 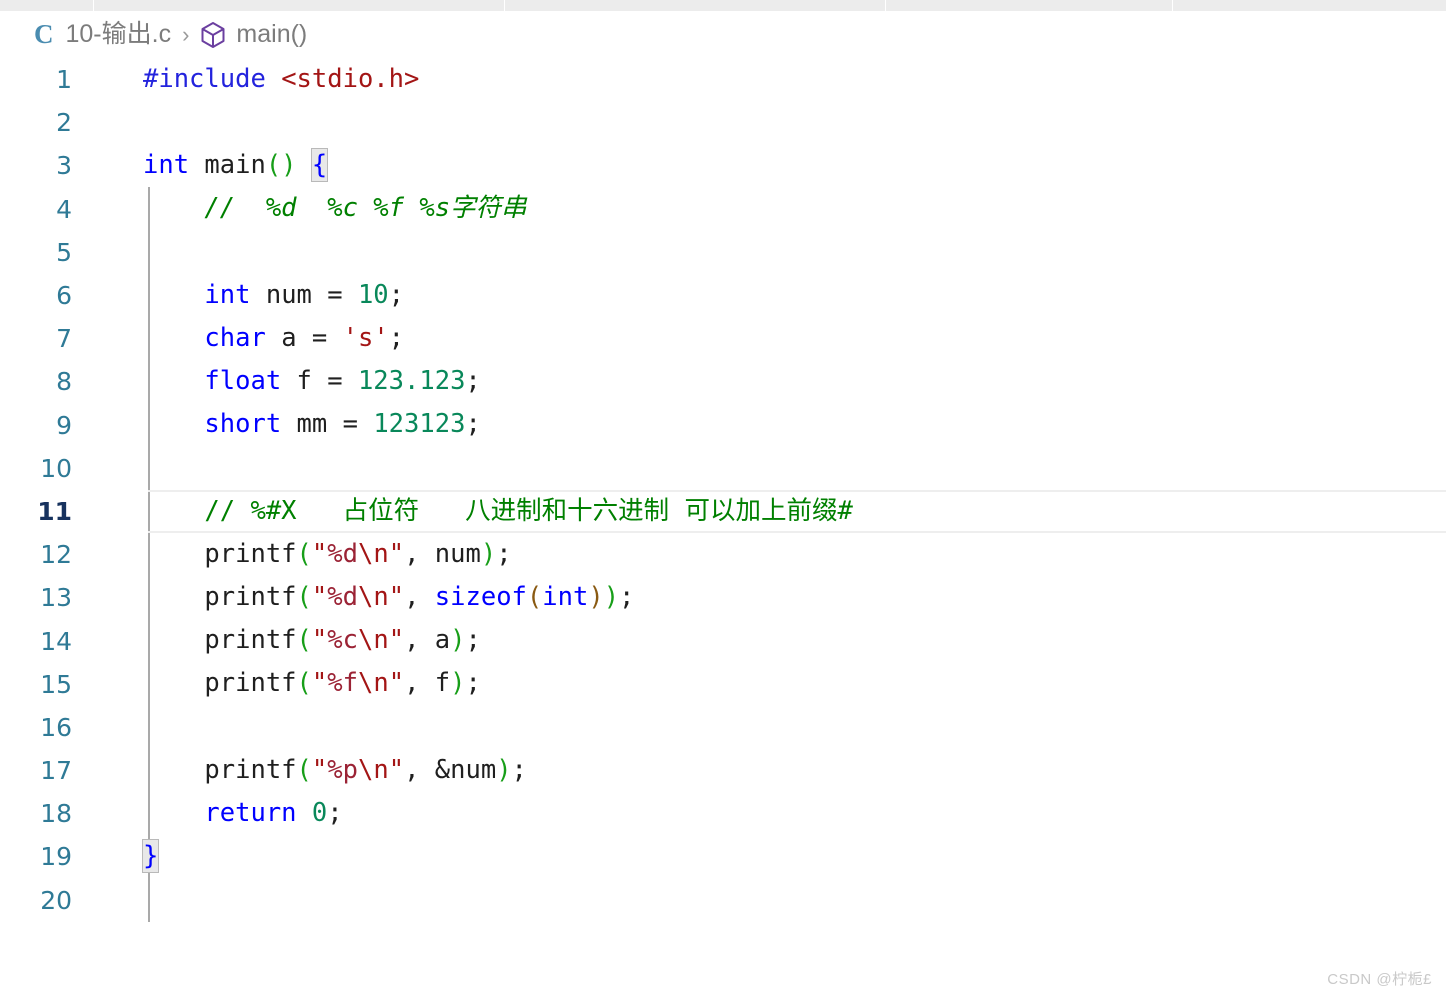 I want to click on code-line: 3 int main() {, so click(x=723, y=165).